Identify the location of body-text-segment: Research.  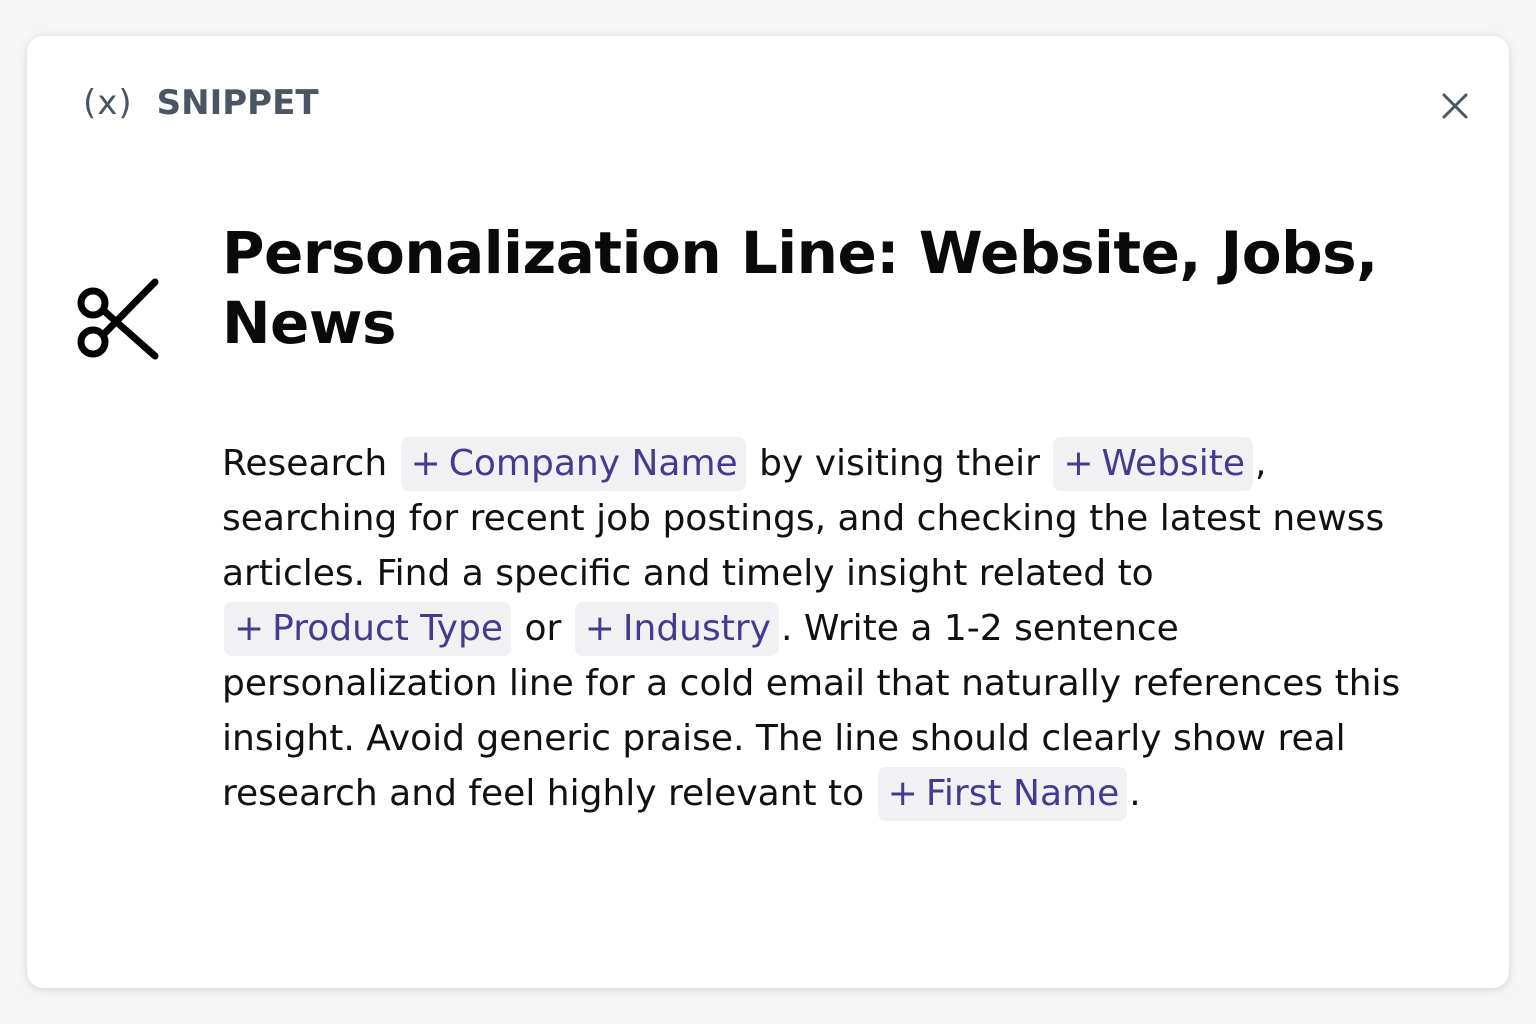
(310, 463).